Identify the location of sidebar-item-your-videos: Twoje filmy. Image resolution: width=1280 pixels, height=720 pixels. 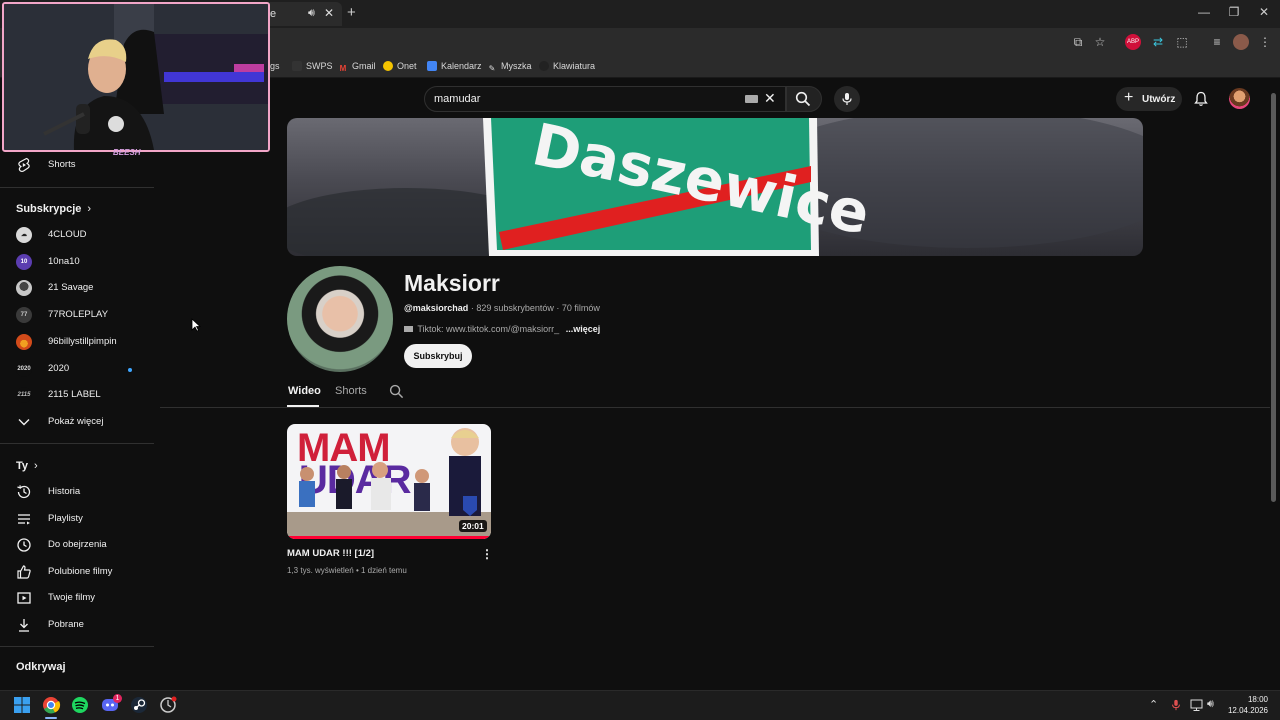
(77, 598).